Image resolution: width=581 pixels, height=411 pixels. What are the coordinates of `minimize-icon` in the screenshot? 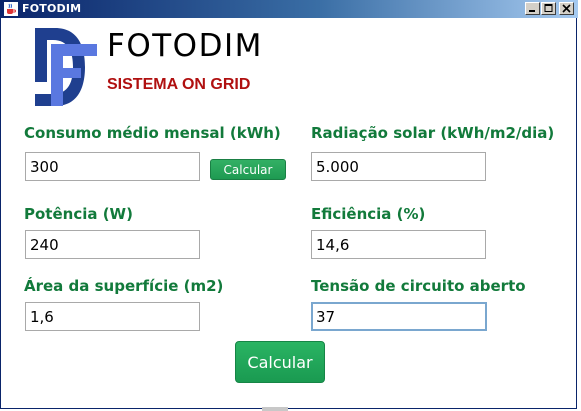 It's located at (532, 11).